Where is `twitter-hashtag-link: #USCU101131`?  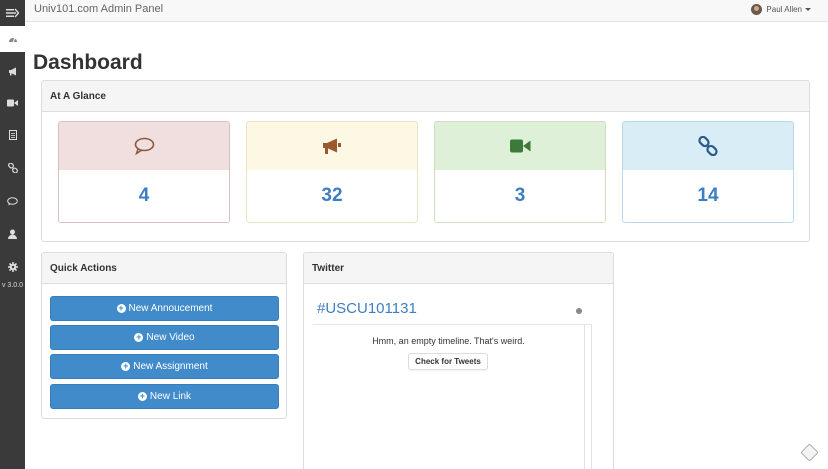 twitter-hashtag-link: #USCU101131 is located at coordinates (367, 308).